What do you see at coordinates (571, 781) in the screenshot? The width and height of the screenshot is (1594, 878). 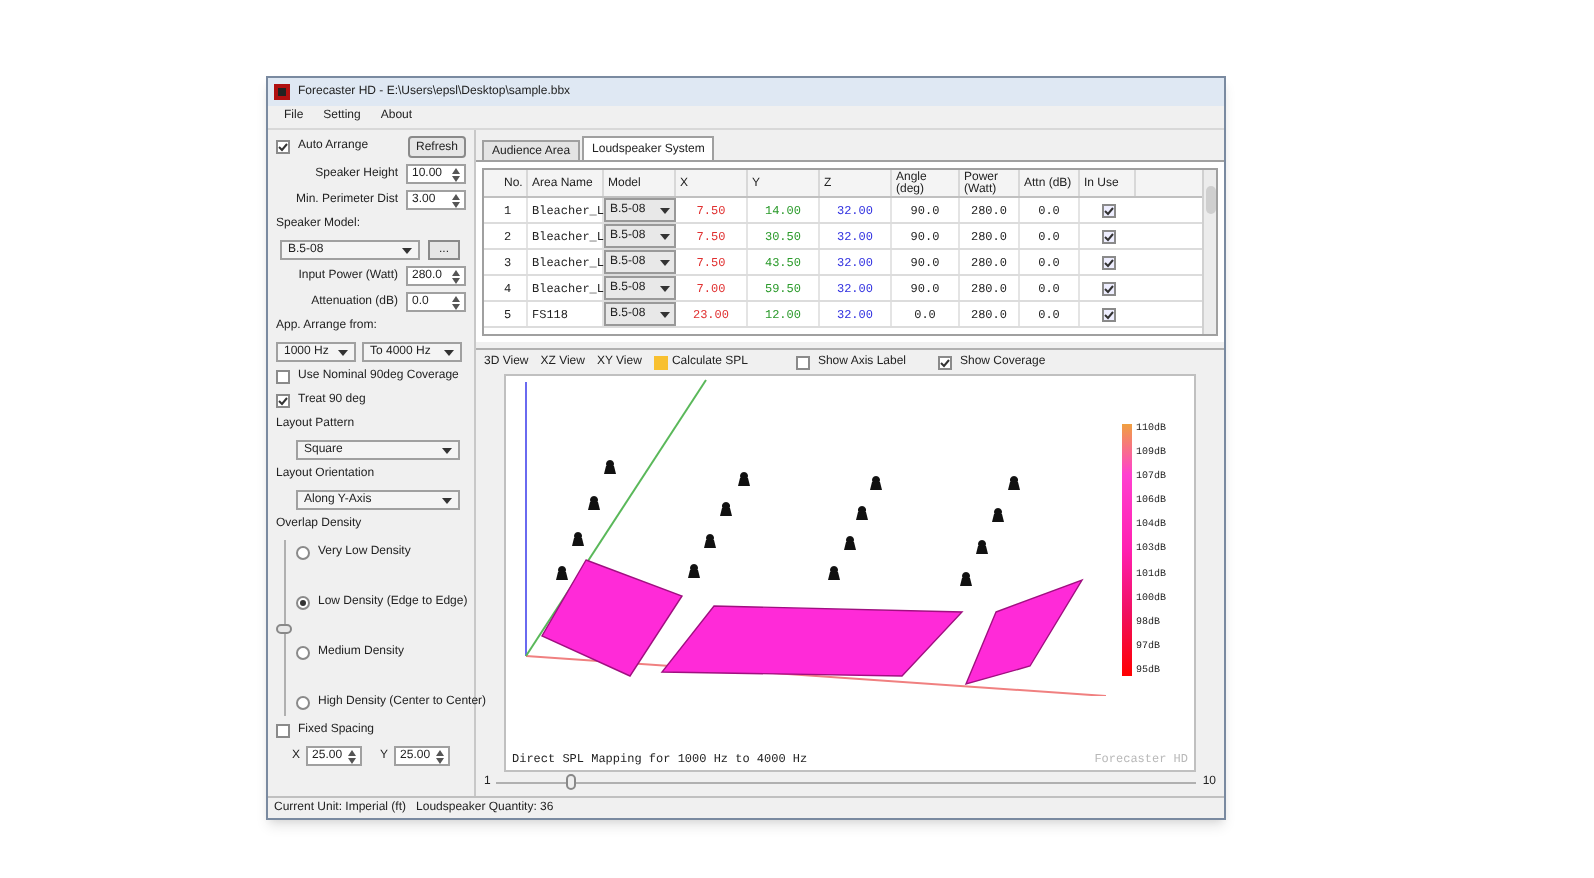 I see `slider-thumb` at bounding box center [571, 781].